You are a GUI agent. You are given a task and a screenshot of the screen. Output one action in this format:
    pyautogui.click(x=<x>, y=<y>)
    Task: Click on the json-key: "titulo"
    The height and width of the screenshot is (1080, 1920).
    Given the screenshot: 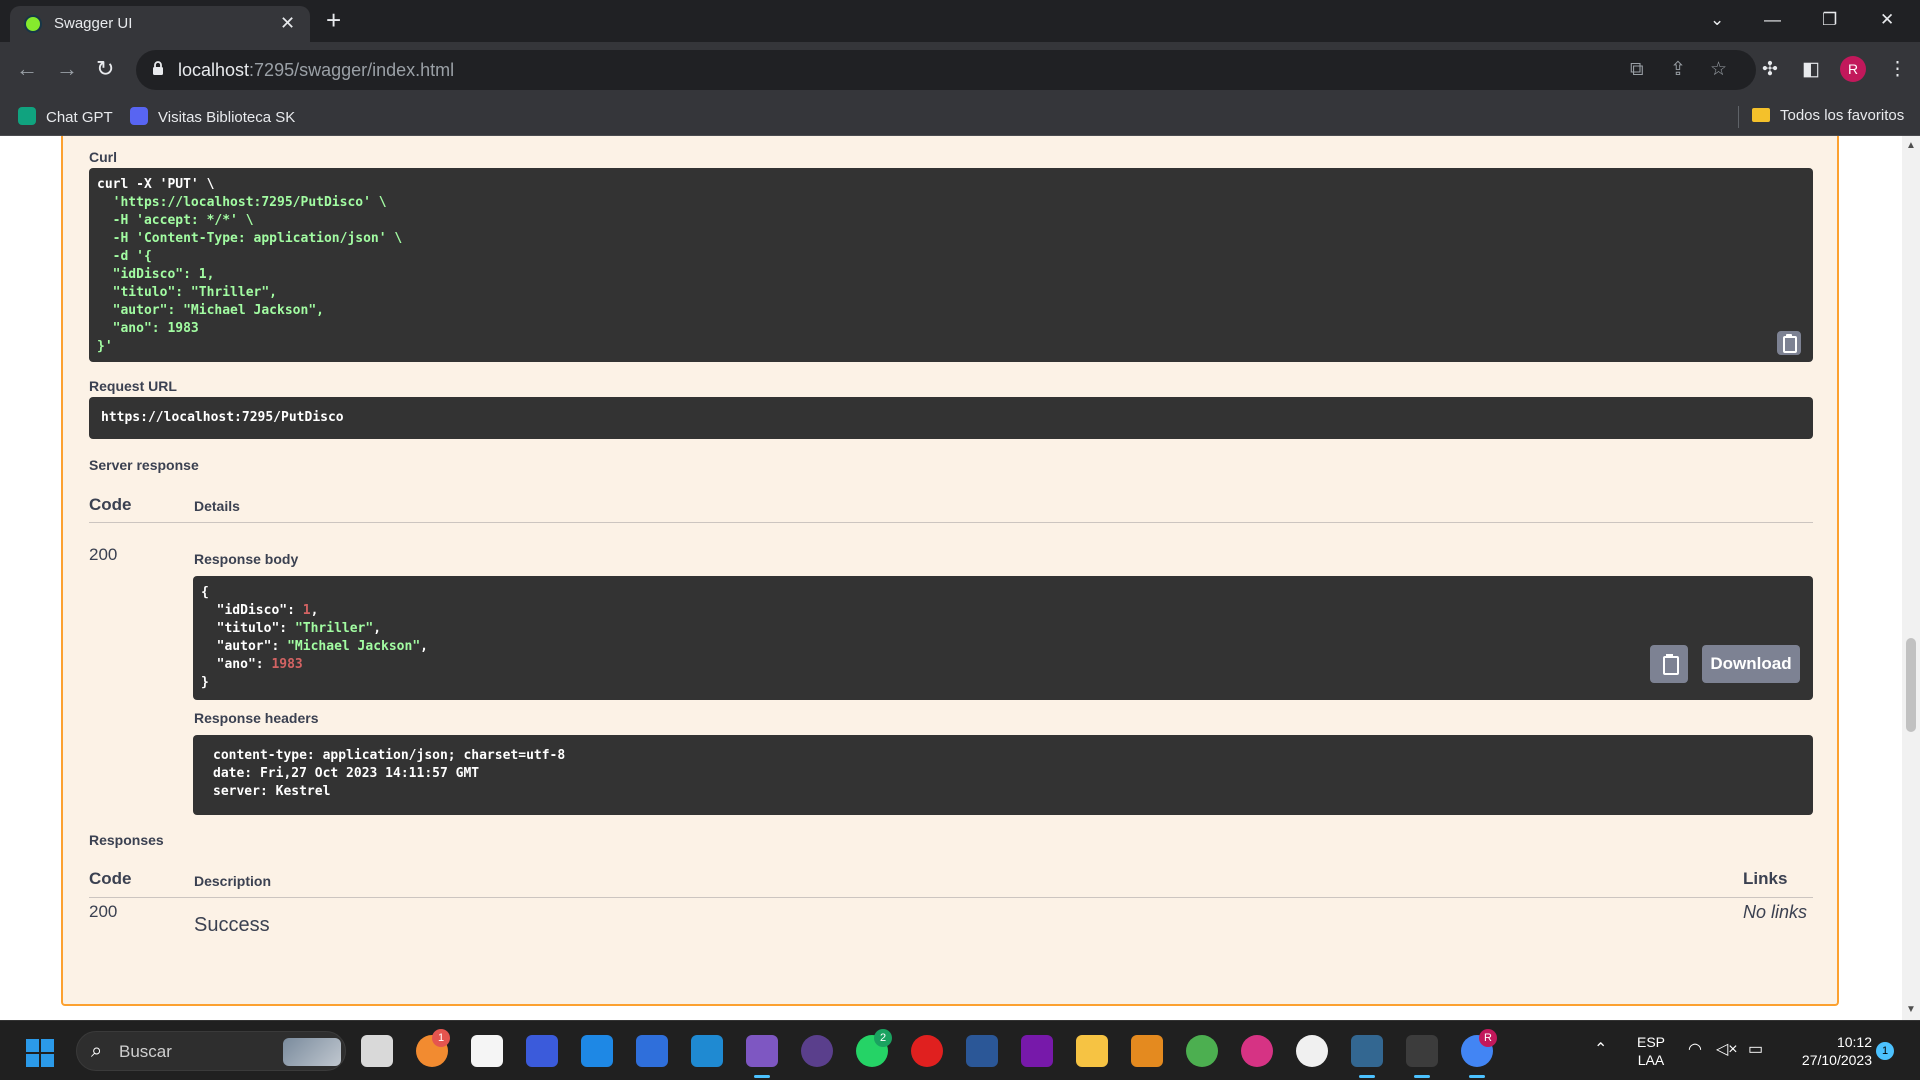 What is the action you would take?
    pyautogui.click(x=240, y=628)
    